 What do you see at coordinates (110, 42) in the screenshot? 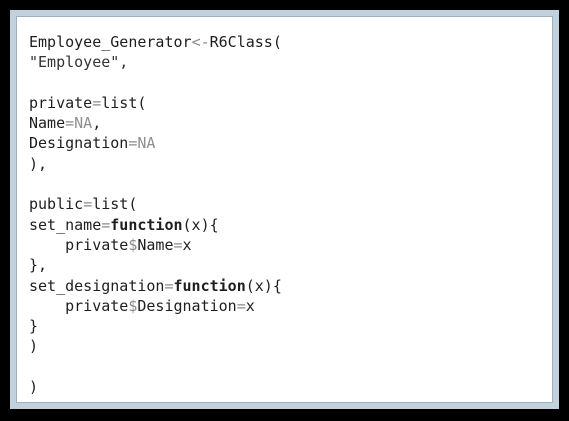
I see `code-token: Employee_Generator` at bounding box center [110, 42].